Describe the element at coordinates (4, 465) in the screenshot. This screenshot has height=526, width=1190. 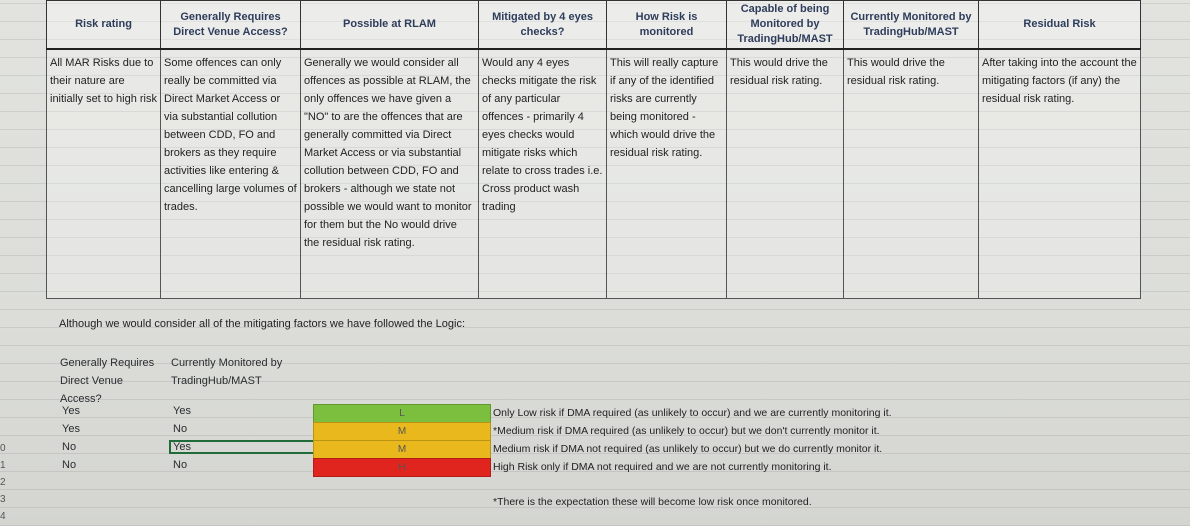
I see `row-number: 1` at that location.